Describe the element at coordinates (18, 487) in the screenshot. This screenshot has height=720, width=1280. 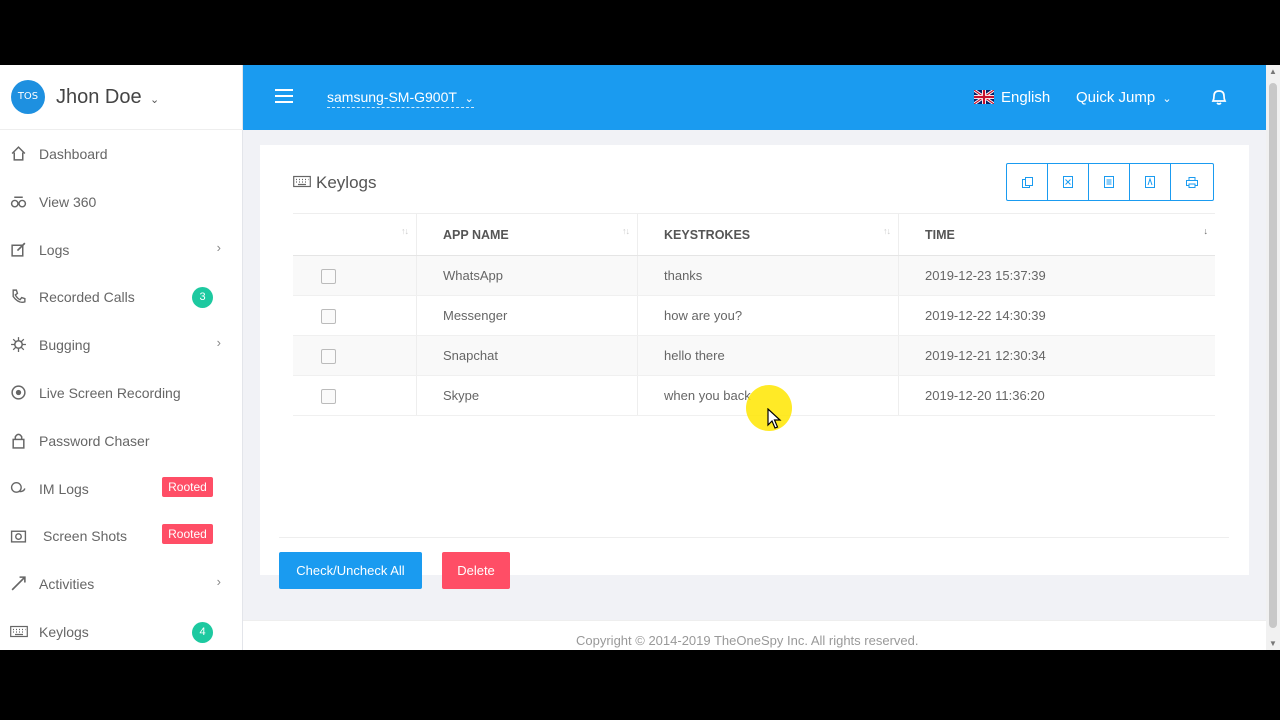
I see `chat-icon` at that location.